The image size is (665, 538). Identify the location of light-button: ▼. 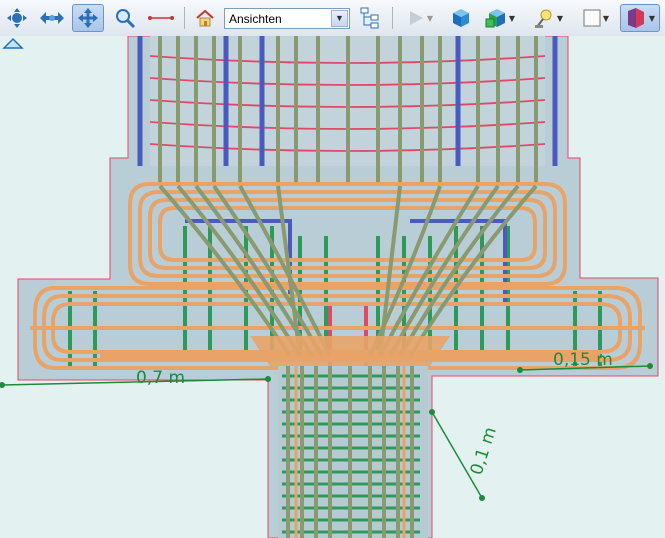
(548, 18).